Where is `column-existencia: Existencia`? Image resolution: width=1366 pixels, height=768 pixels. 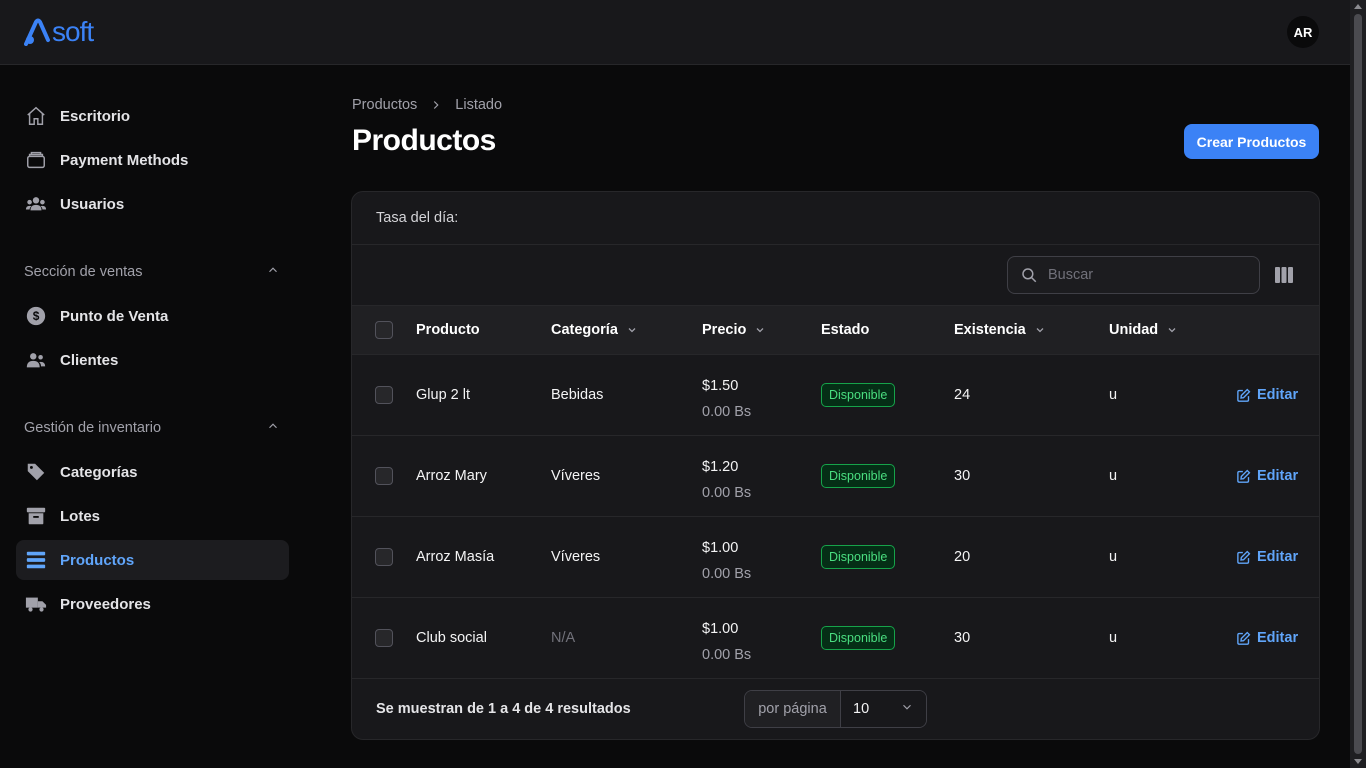
column-existencia: Existencia is located at coordinates (1000, 330).